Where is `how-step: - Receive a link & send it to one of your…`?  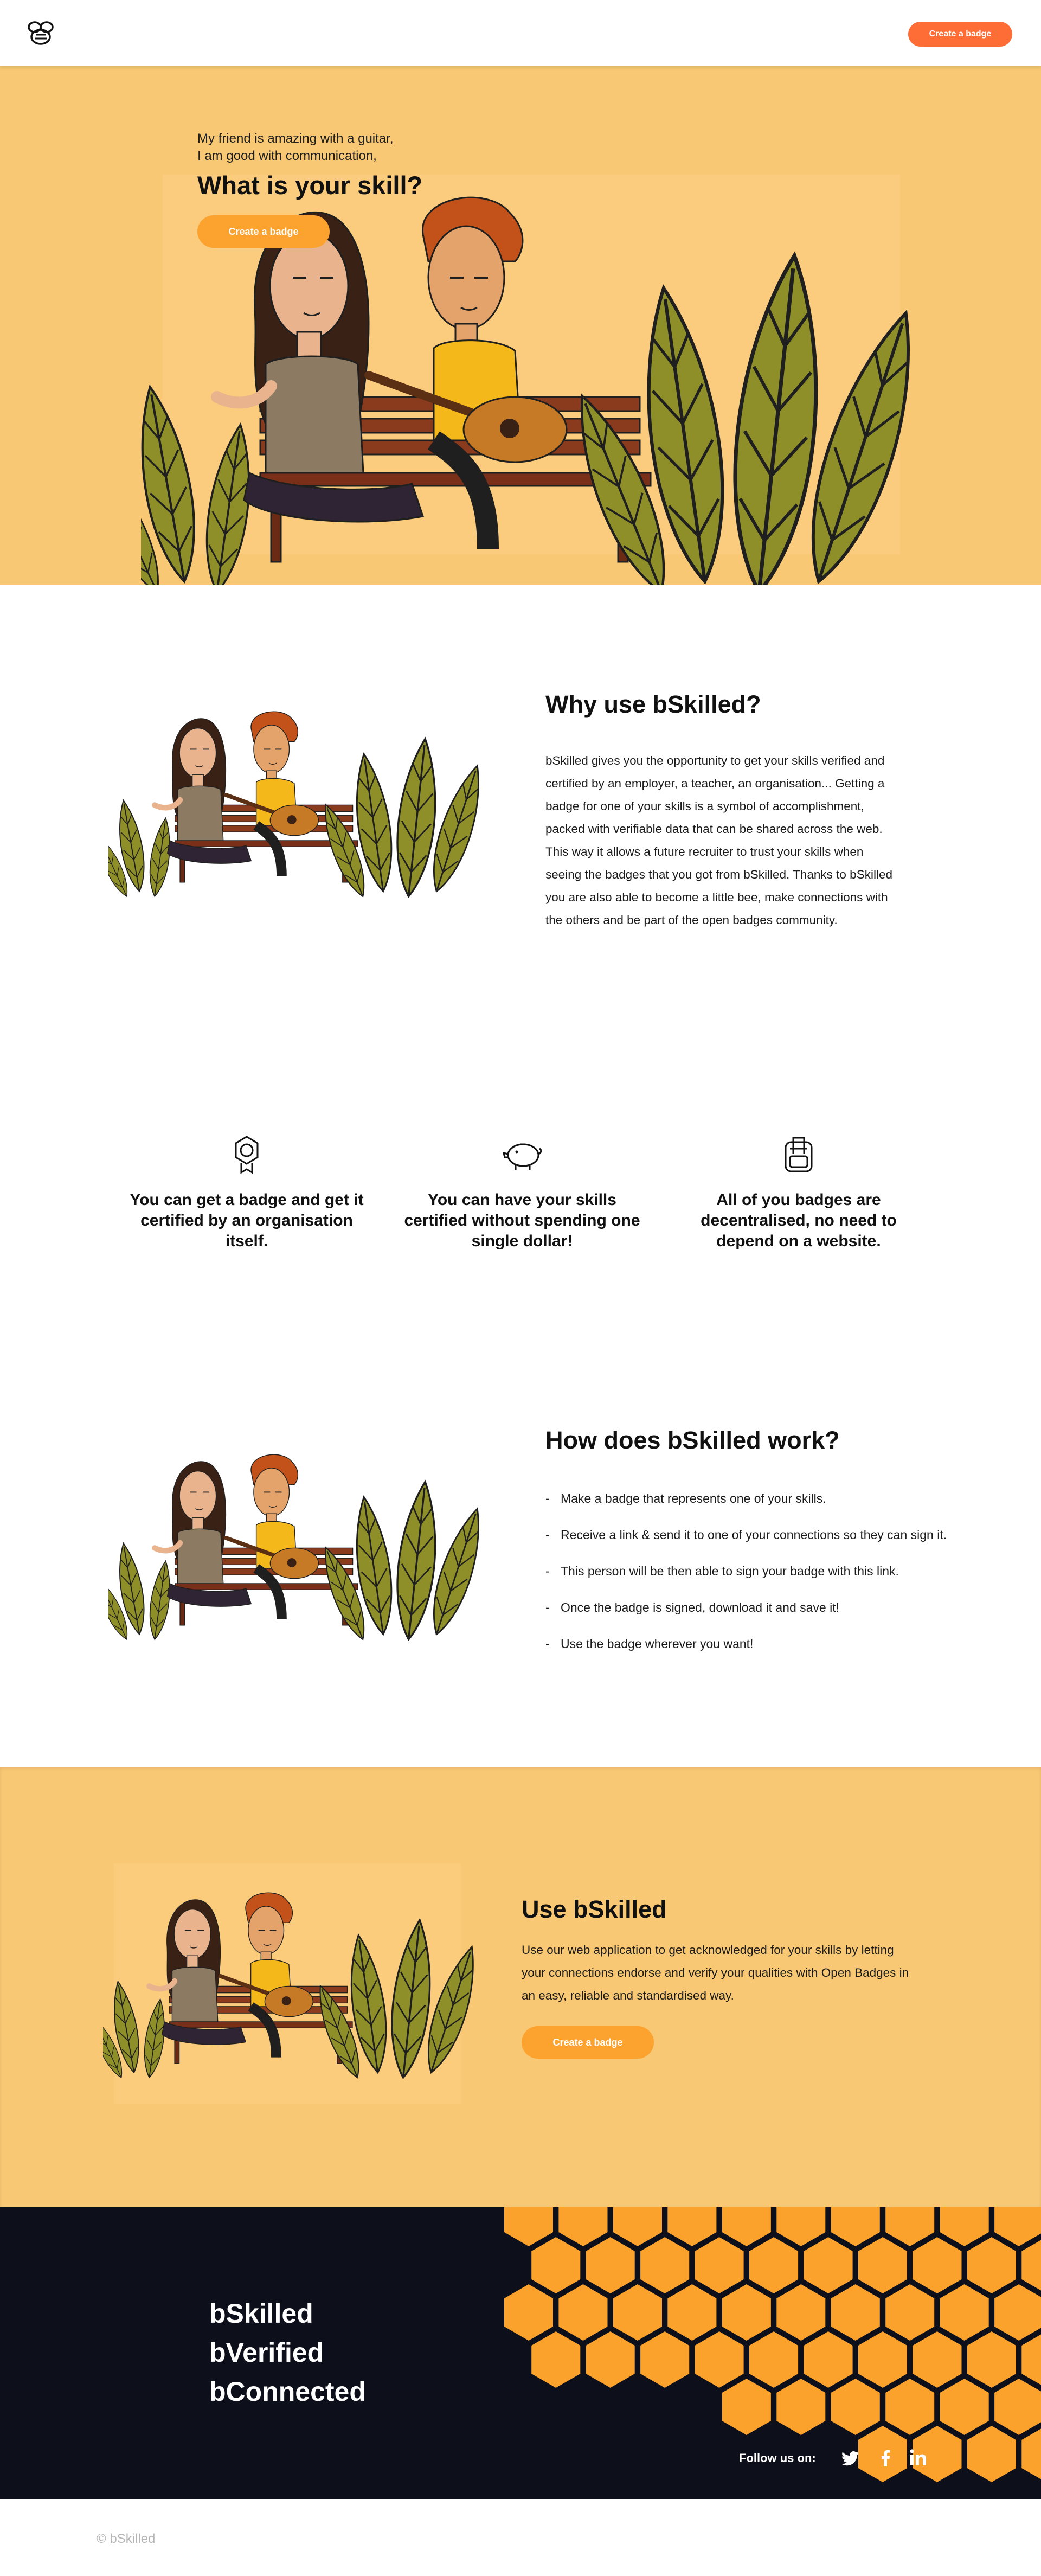 how-step: - Receive a link & send it to one of your… is located at coordinates (746, 1535).